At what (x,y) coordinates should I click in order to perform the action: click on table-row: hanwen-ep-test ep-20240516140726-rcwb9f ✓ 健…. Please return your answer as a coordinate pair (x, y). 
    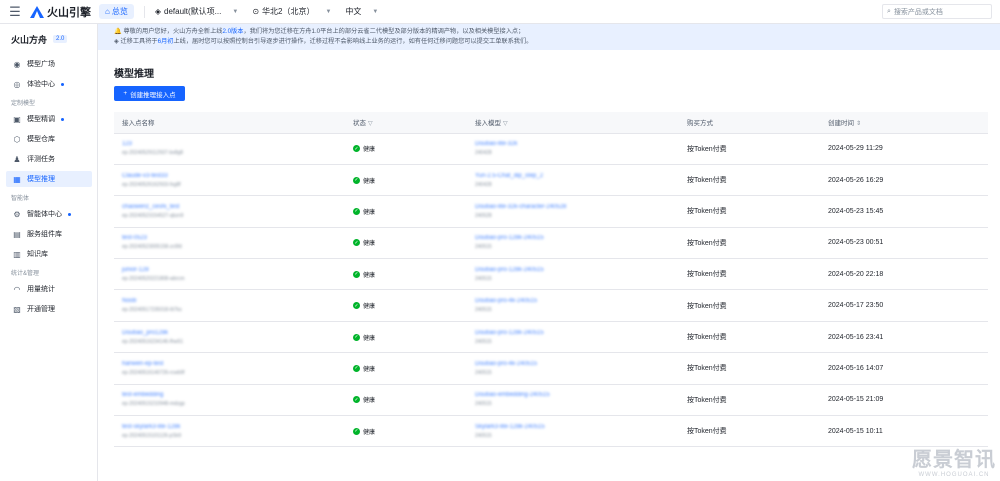
    Looking at the image, I should click on (551, 368).